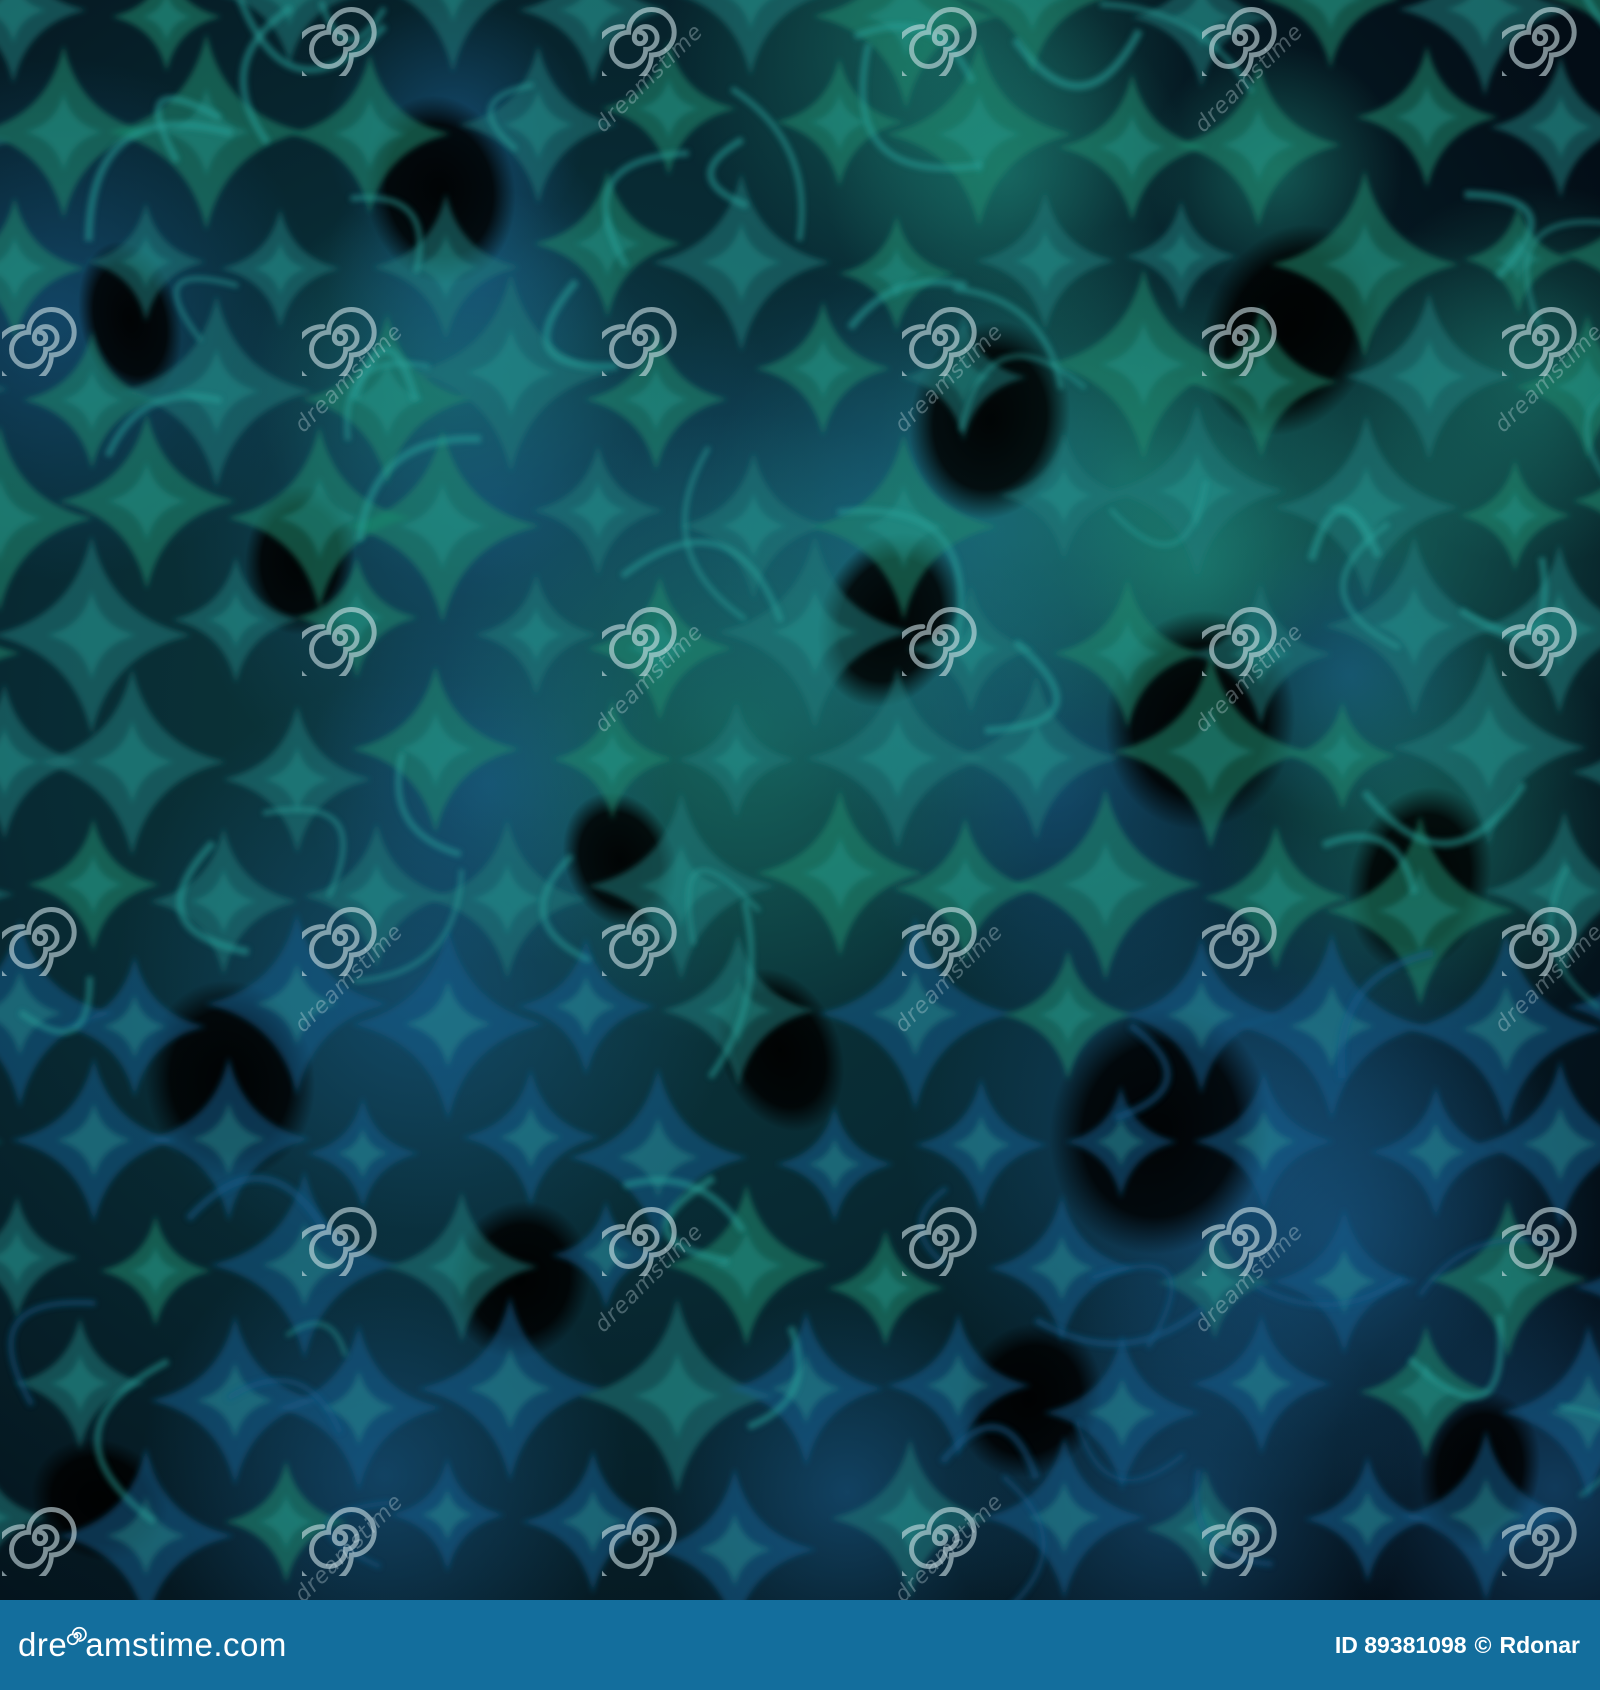 This screenshot has width=1600, height=1690. Describe the element at coordinates (186, 1644) in the screenshot. I see `logo-text-suffix: amstime.com` at that location.